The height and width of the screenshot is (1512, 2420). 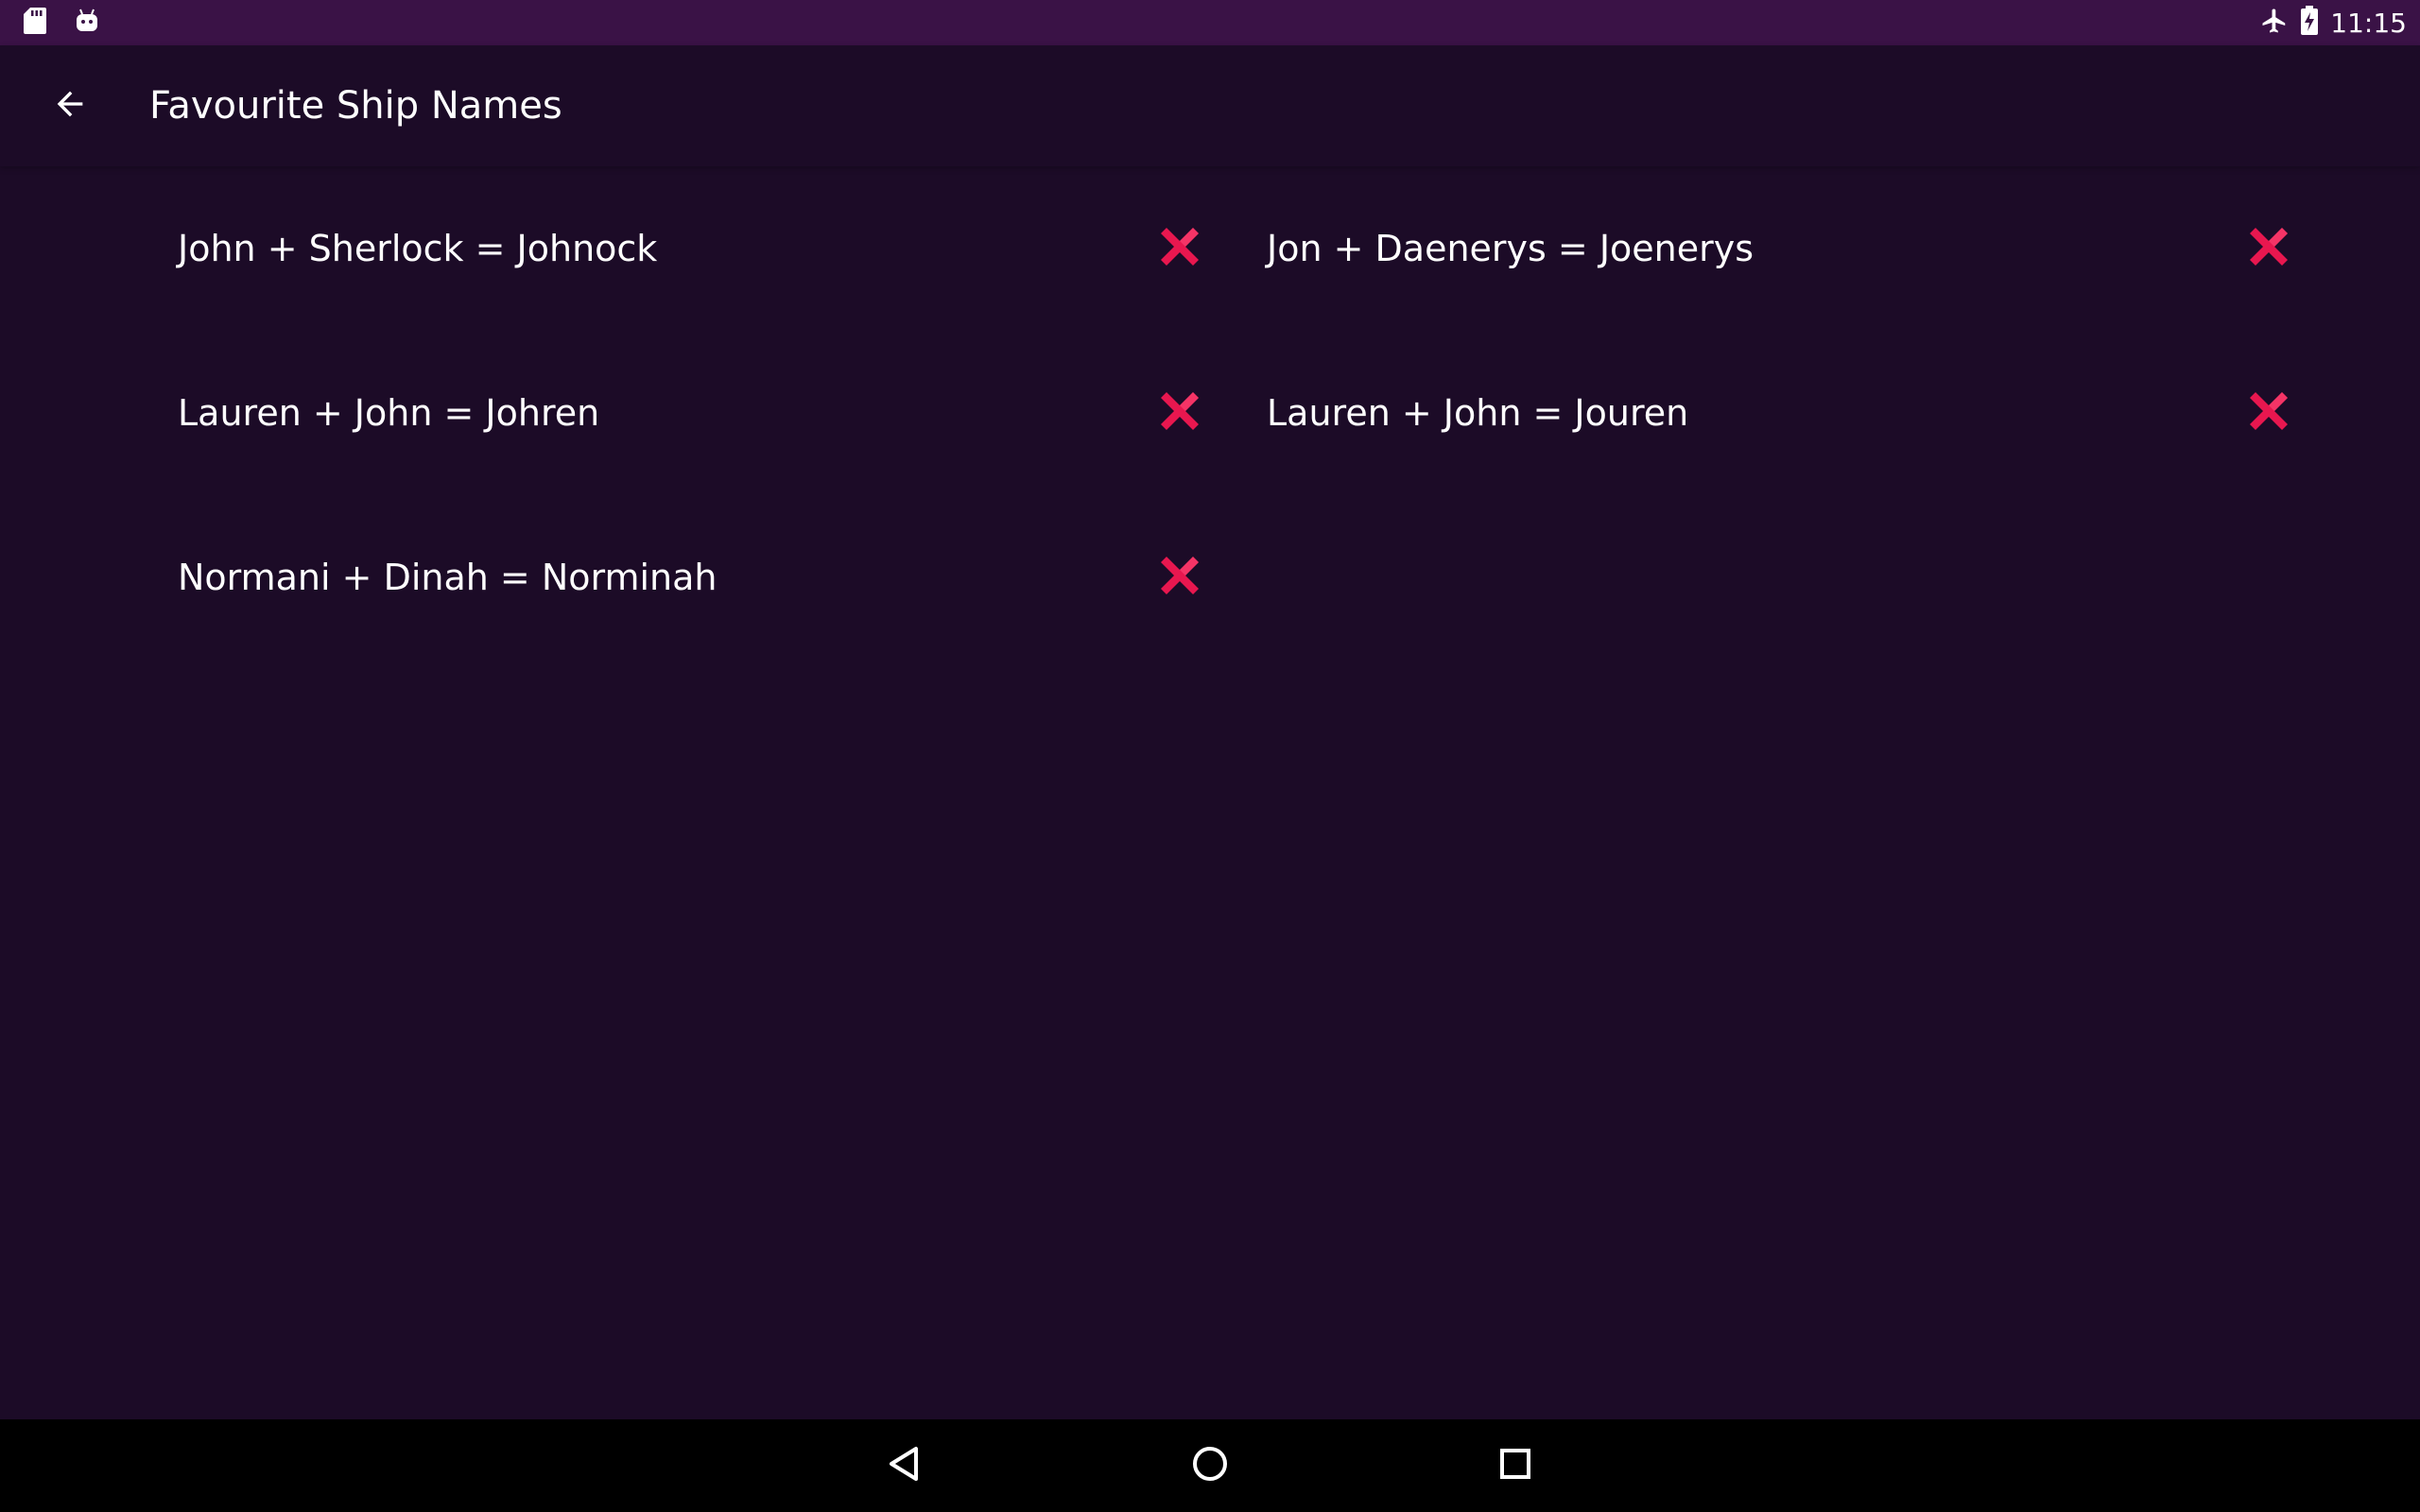 I want to click on navigation-bar, so click(x=1210, y=1465).